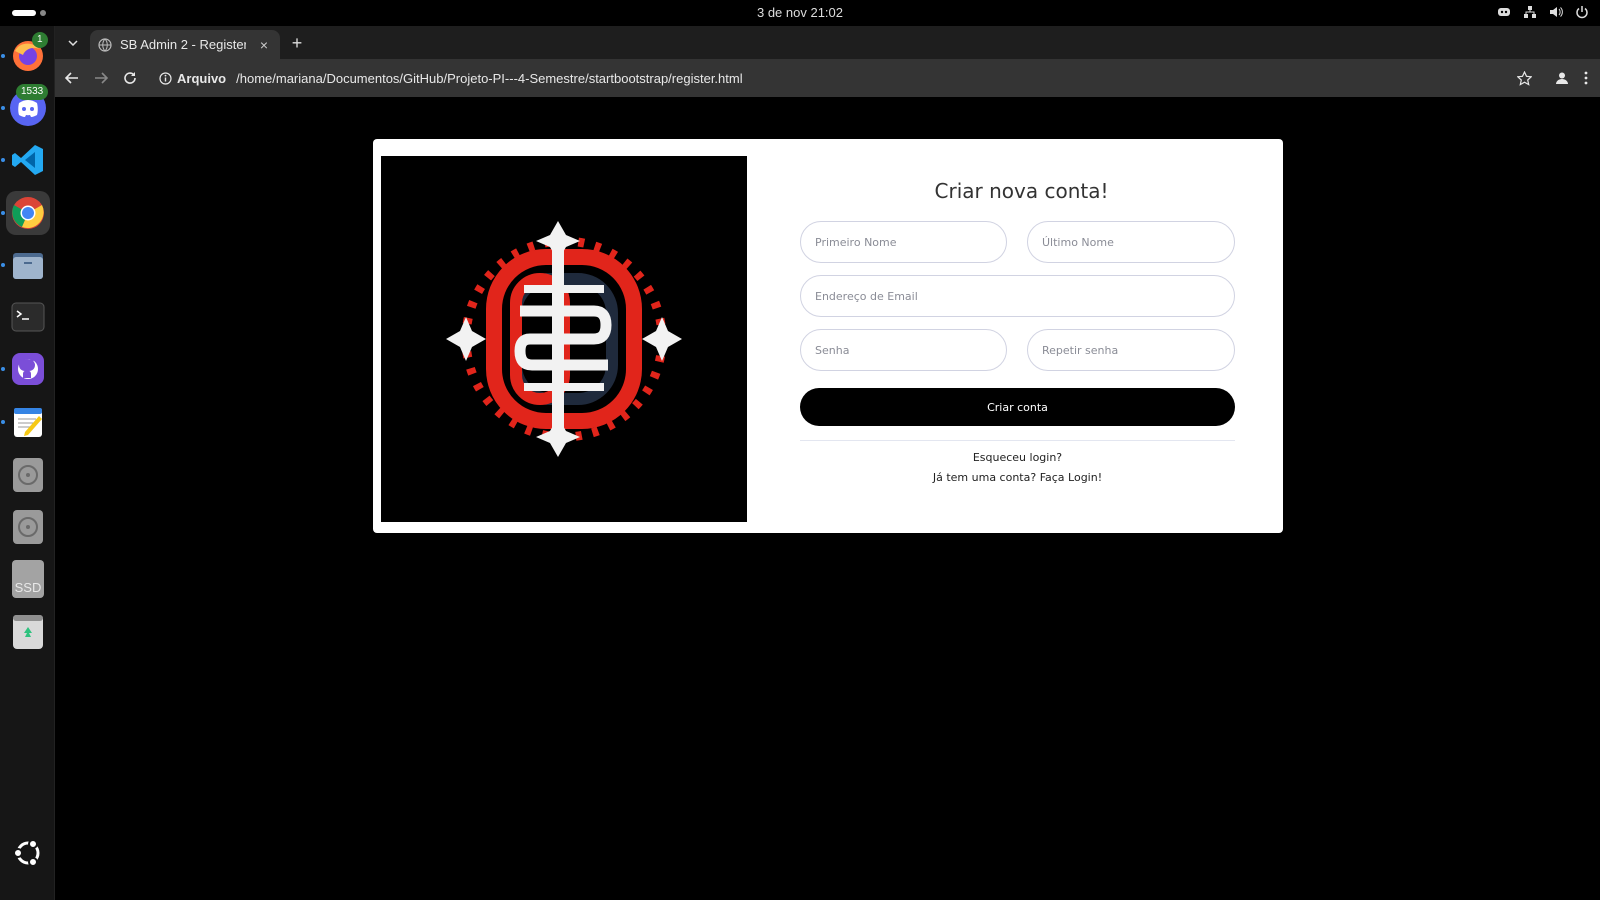  What do you see at coordinates (1556, 12) in the screenshot?
I see `volume-icon` at bounding box center [1556, 12].